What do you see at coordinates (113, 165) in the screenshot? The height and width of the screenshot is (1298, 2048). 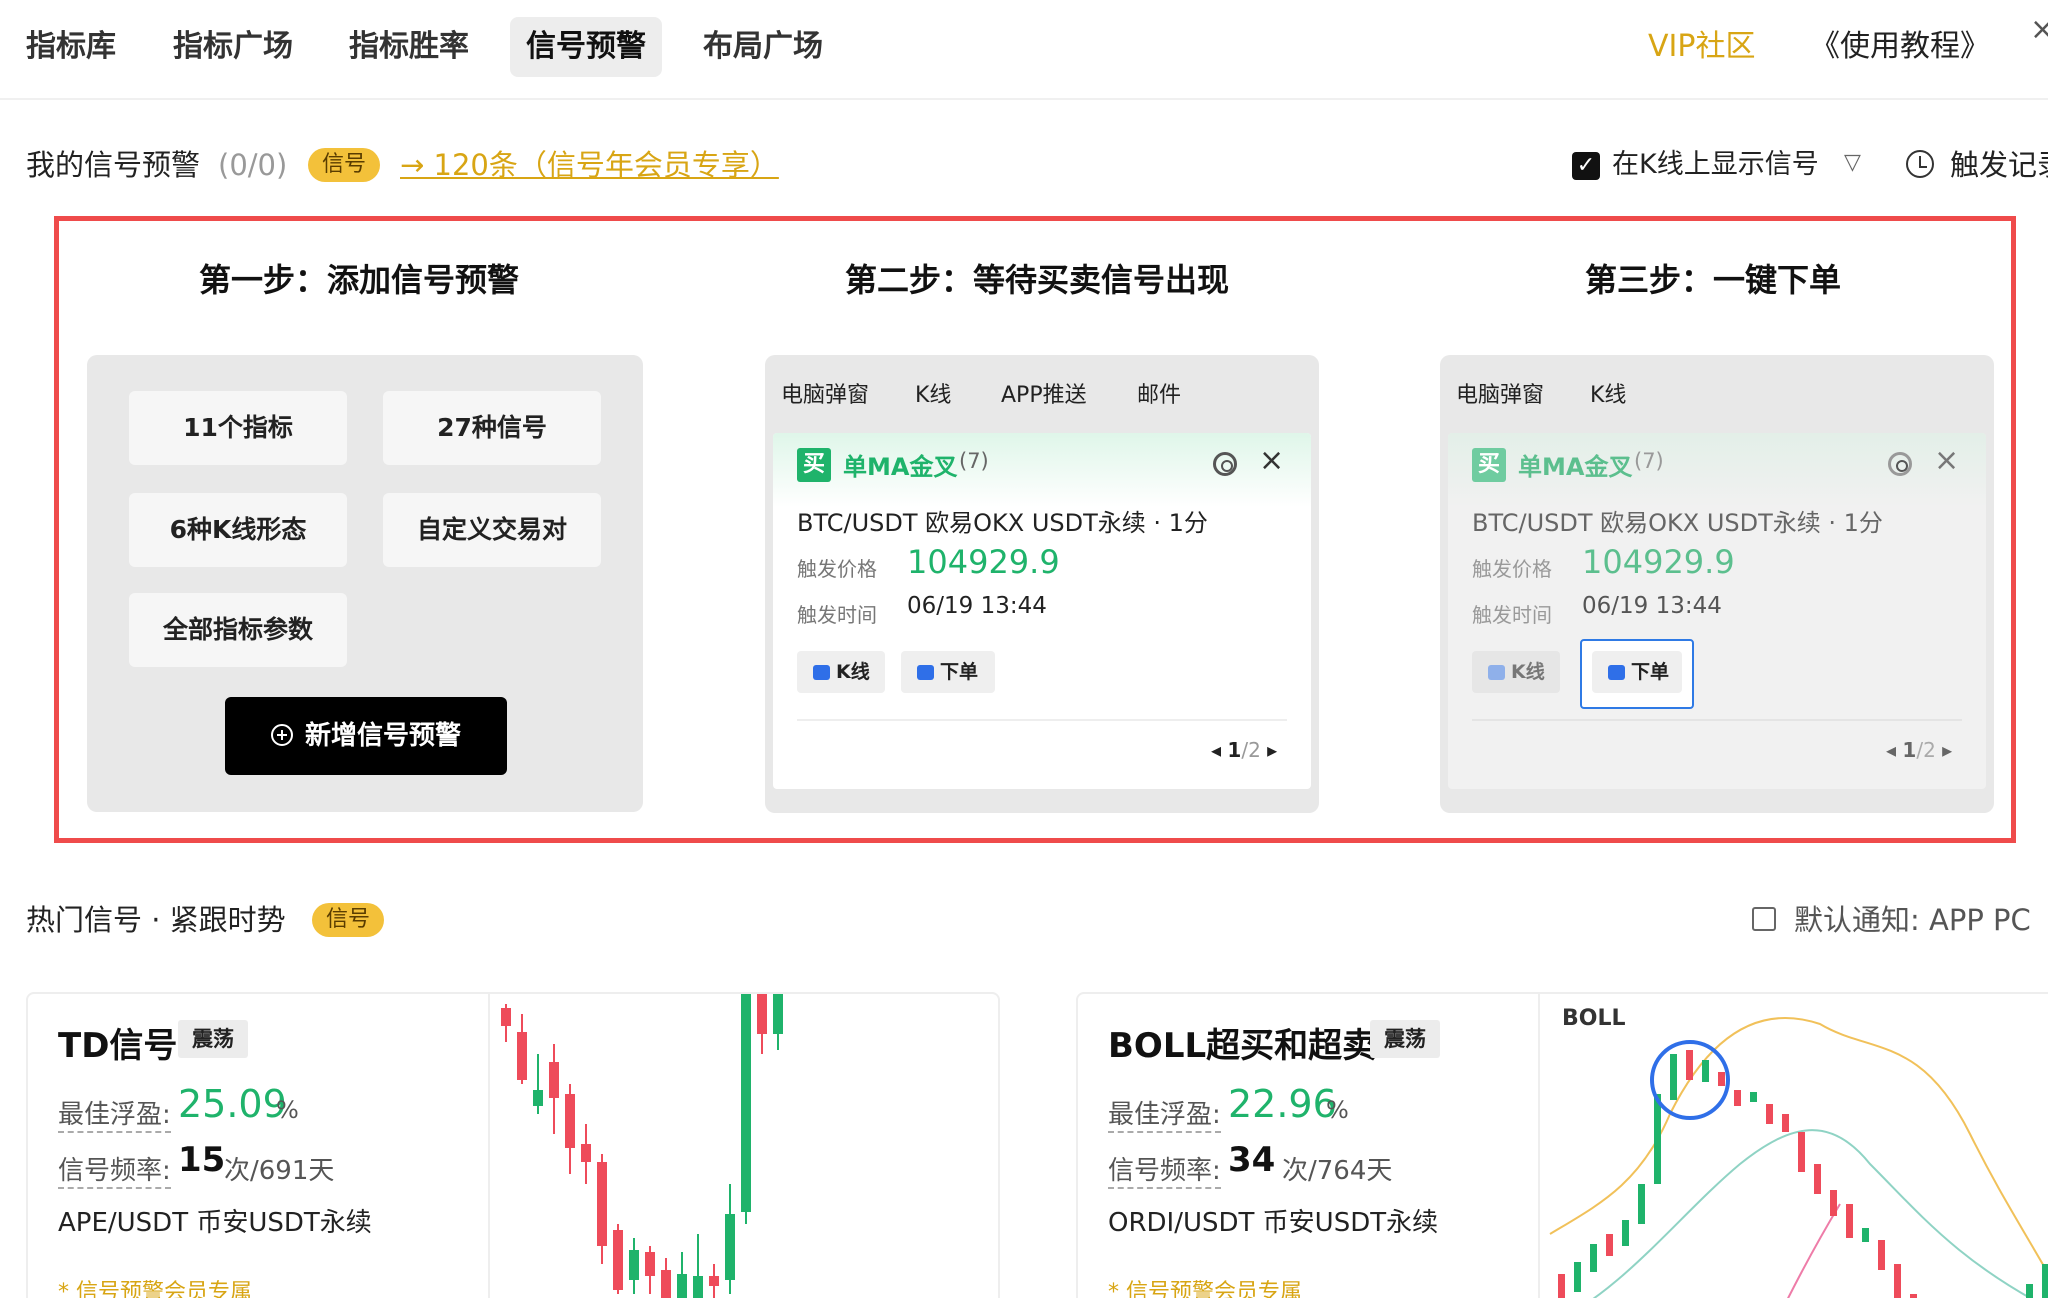 I see `my-signals-title: 我的信号预警` at bounding box center [113, 165].